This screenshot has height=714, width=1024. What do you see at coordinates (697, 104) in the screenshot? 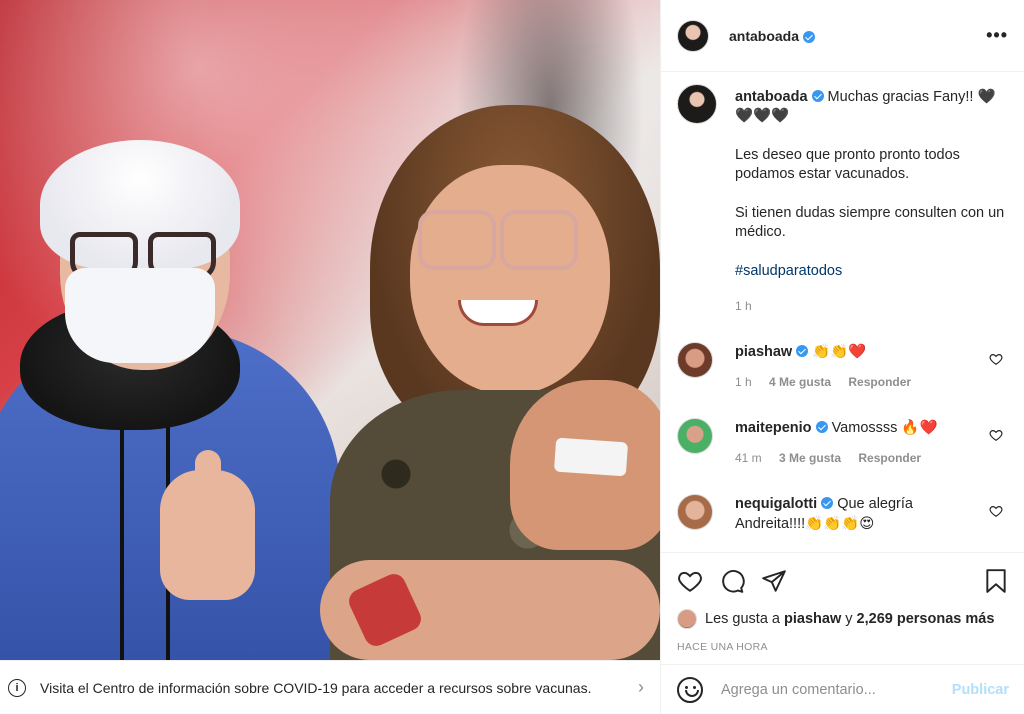
I see `caption-author-avatar` at bounding box center [697, 104].